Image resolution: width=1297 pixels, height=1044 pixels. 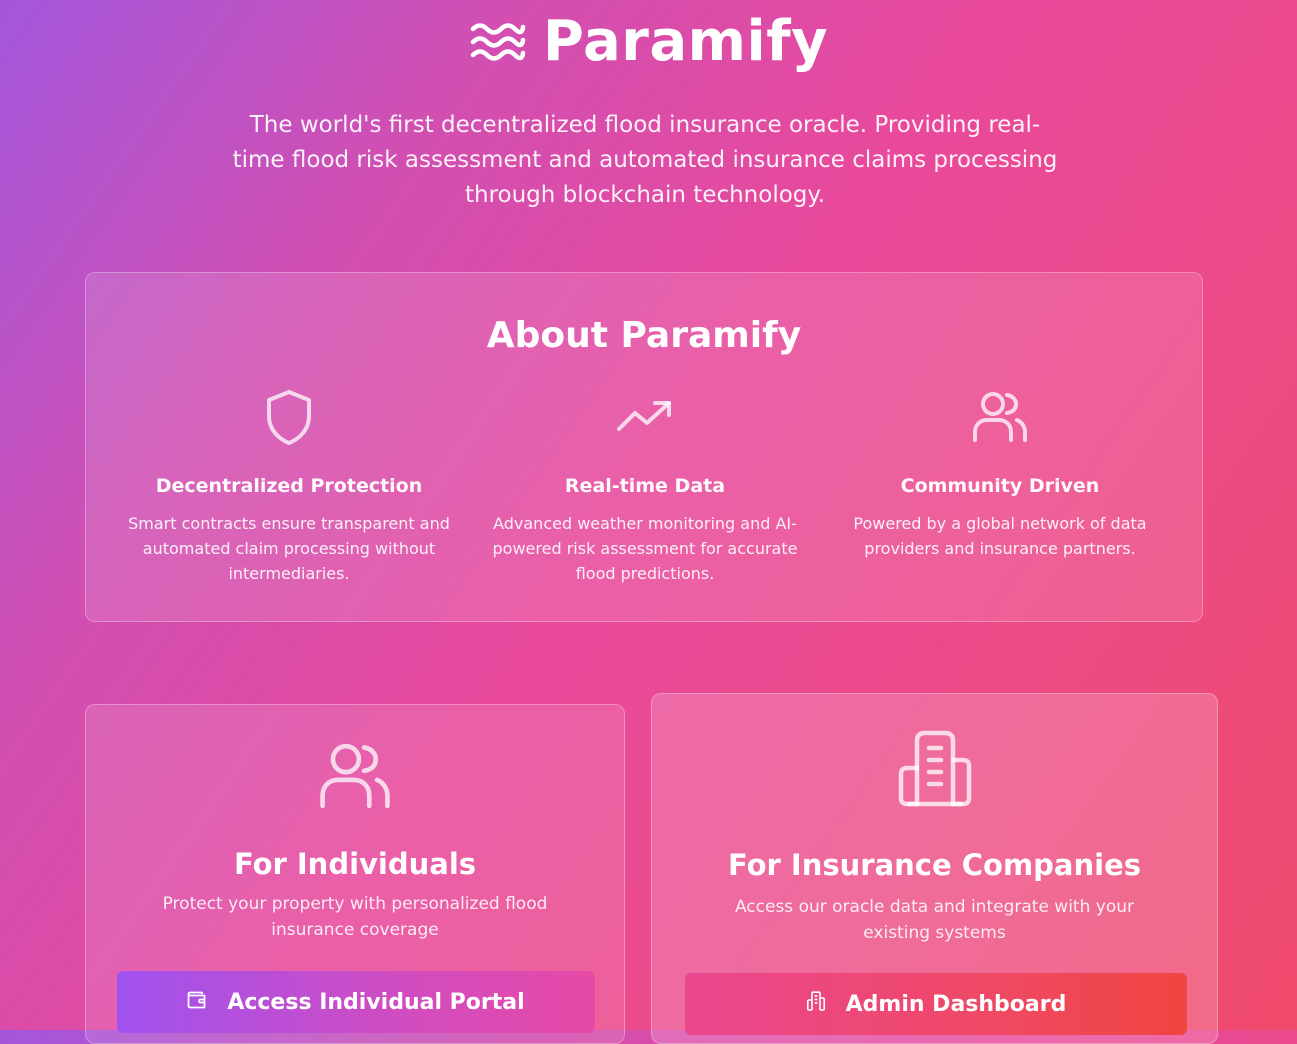 I want to click on card-title: For Individuals, so click(x=355, y=864).